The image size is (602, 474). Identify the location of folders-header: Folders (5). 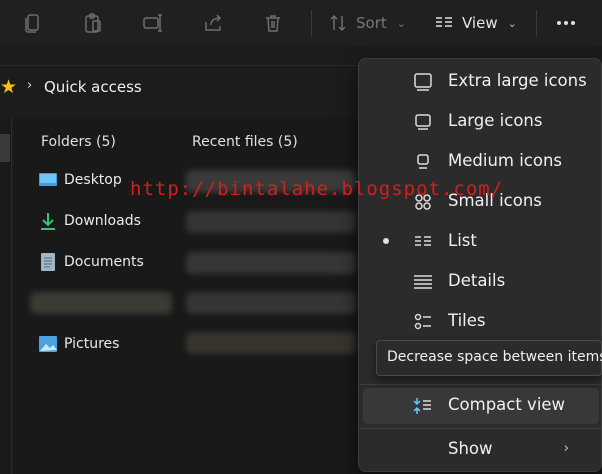
(78, 142).